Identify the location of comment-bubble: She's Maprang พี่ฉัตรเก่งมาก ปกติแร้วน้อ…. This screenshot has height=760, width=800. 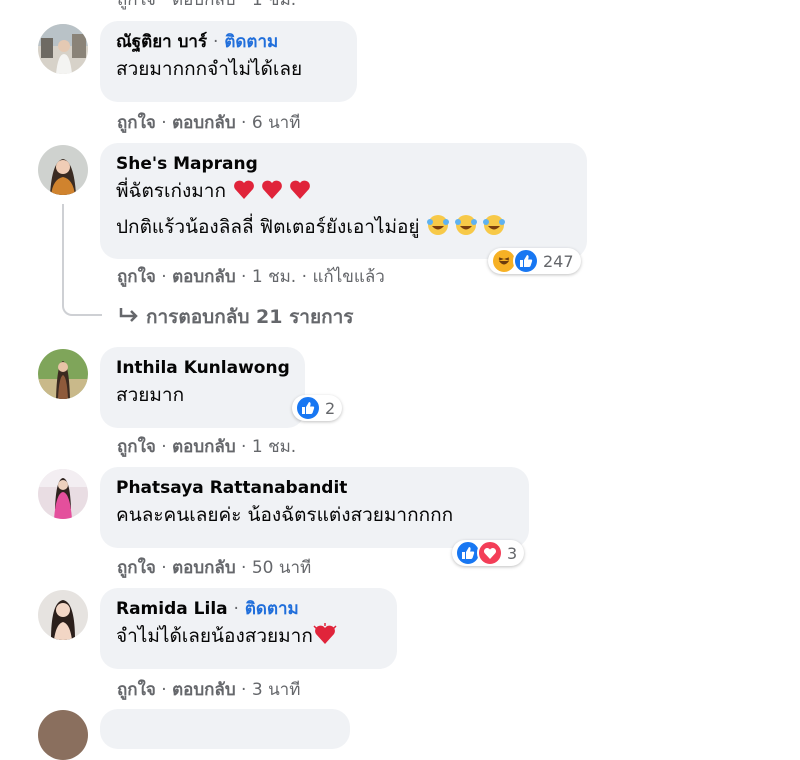
(343, 201).